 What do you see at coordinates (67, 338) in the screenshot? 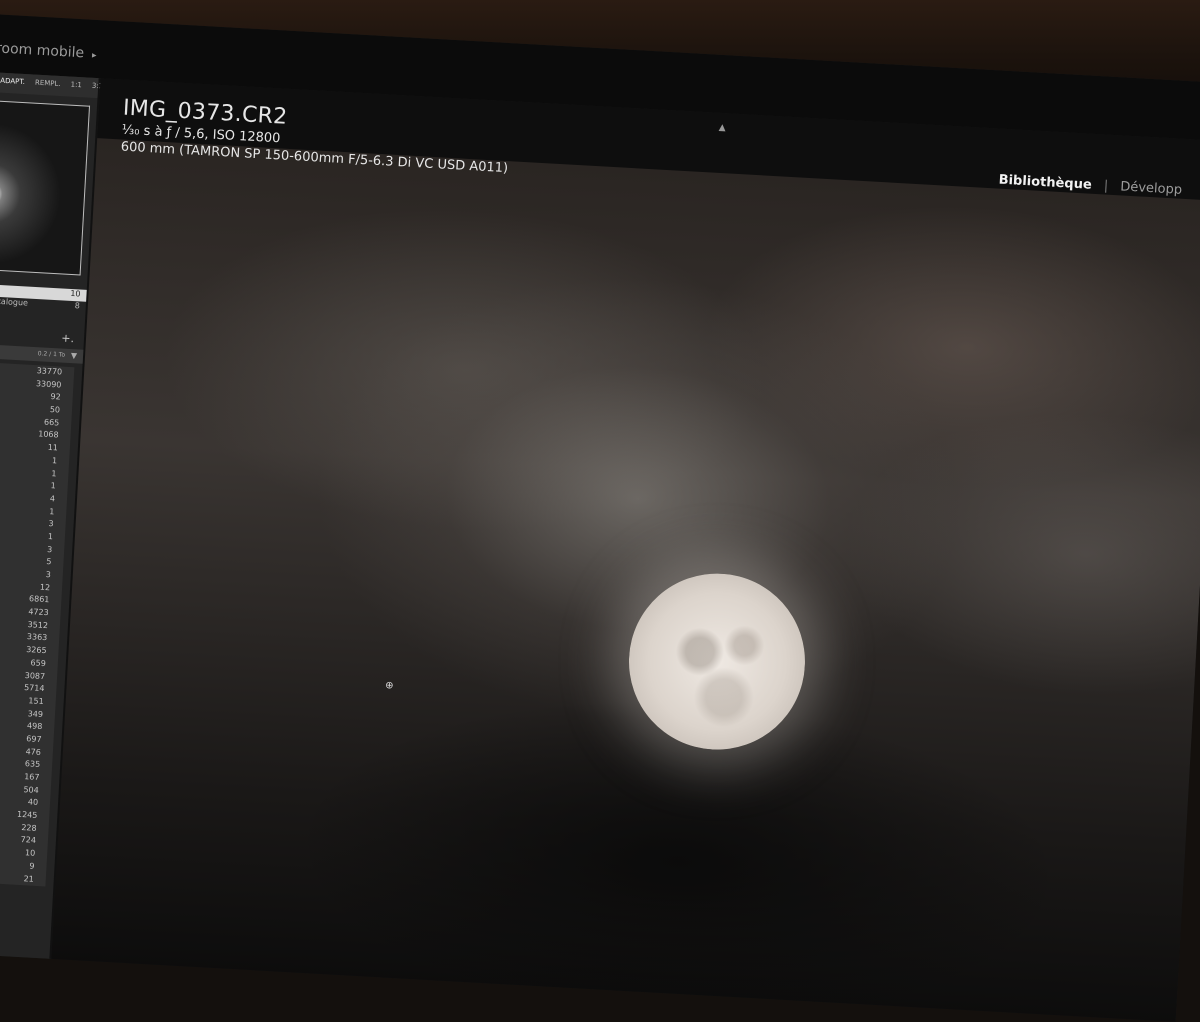
I see `add-collection-button: +.` at bounding box center [67, 338].